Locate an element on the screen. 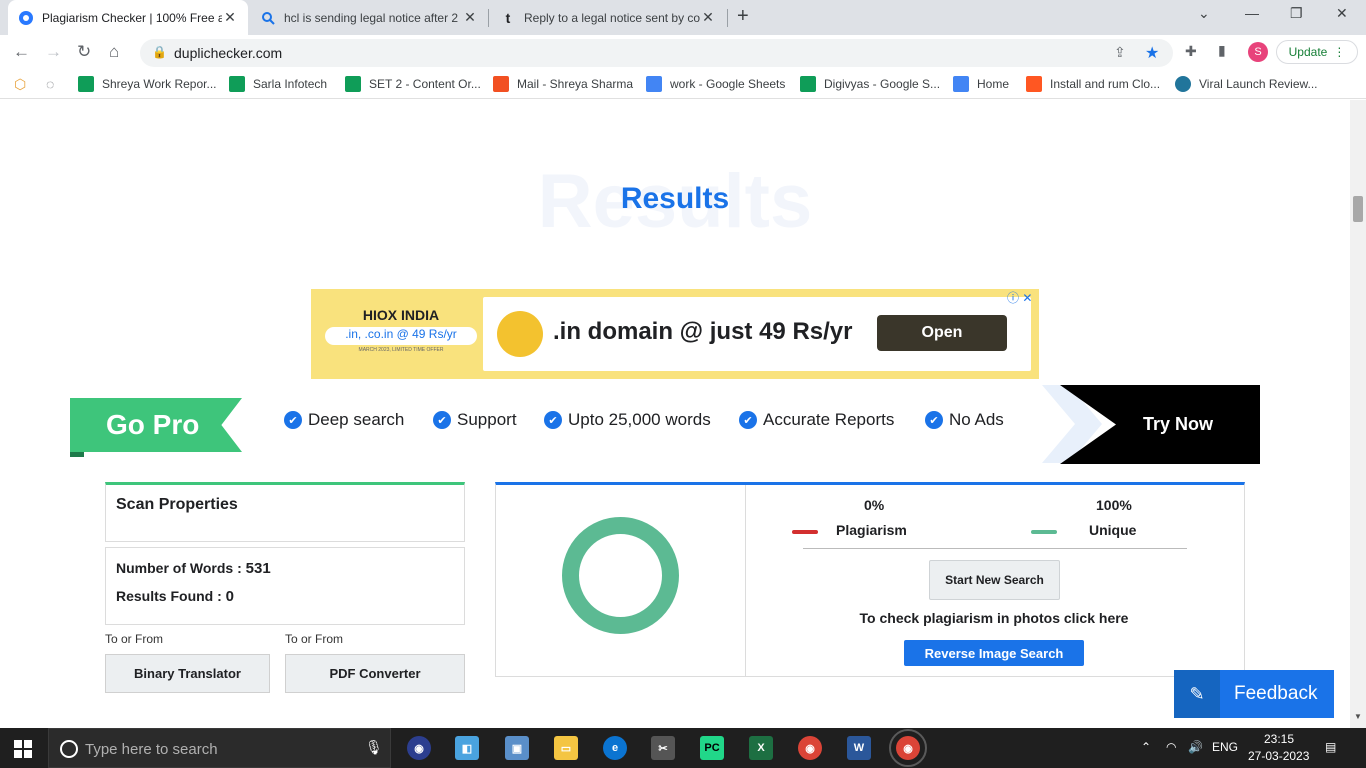  new-tab-icon: + is located at coordinates (743, 16).